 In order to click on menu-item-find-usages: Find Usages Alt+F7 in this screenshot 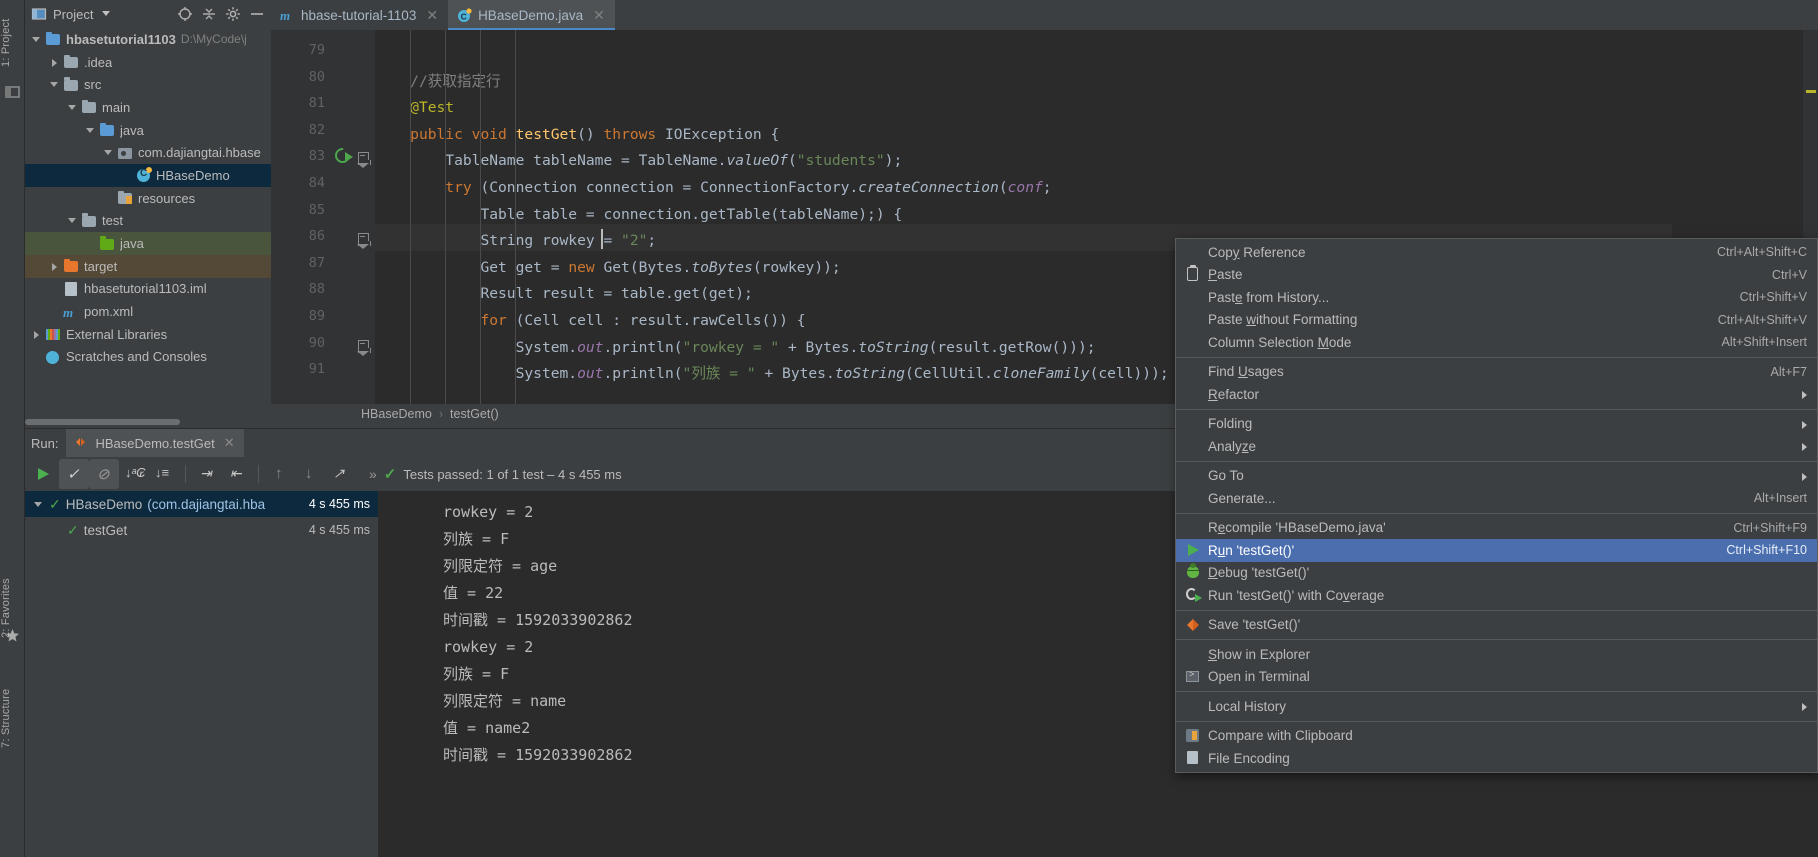, I will do `click(1496, 372)`.